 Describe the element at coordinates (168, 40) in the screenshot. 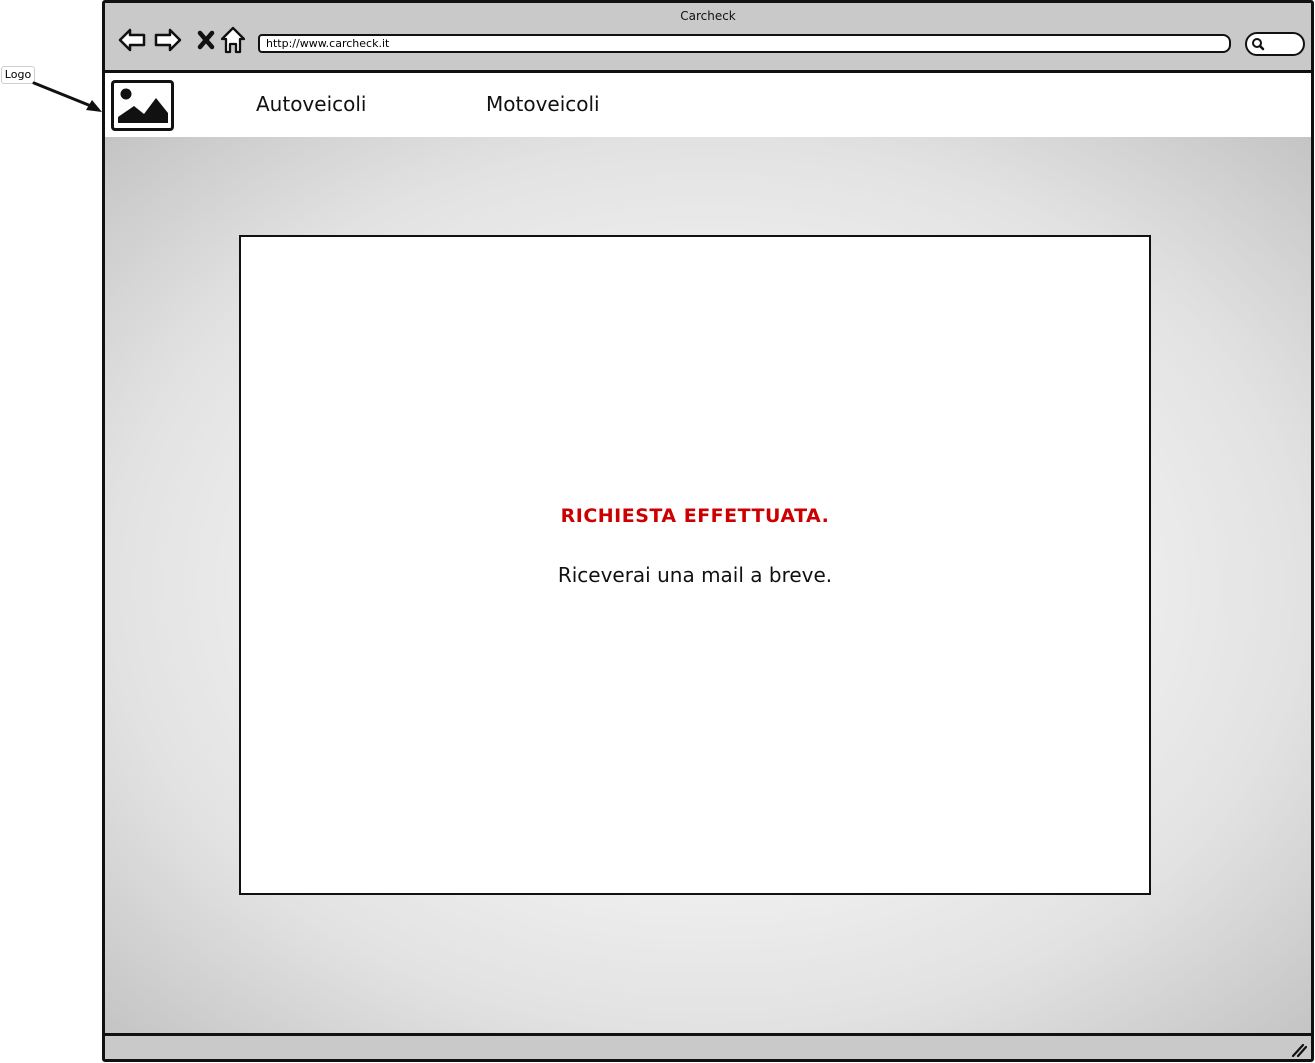

I see `forward-arrow-icon` at that location.